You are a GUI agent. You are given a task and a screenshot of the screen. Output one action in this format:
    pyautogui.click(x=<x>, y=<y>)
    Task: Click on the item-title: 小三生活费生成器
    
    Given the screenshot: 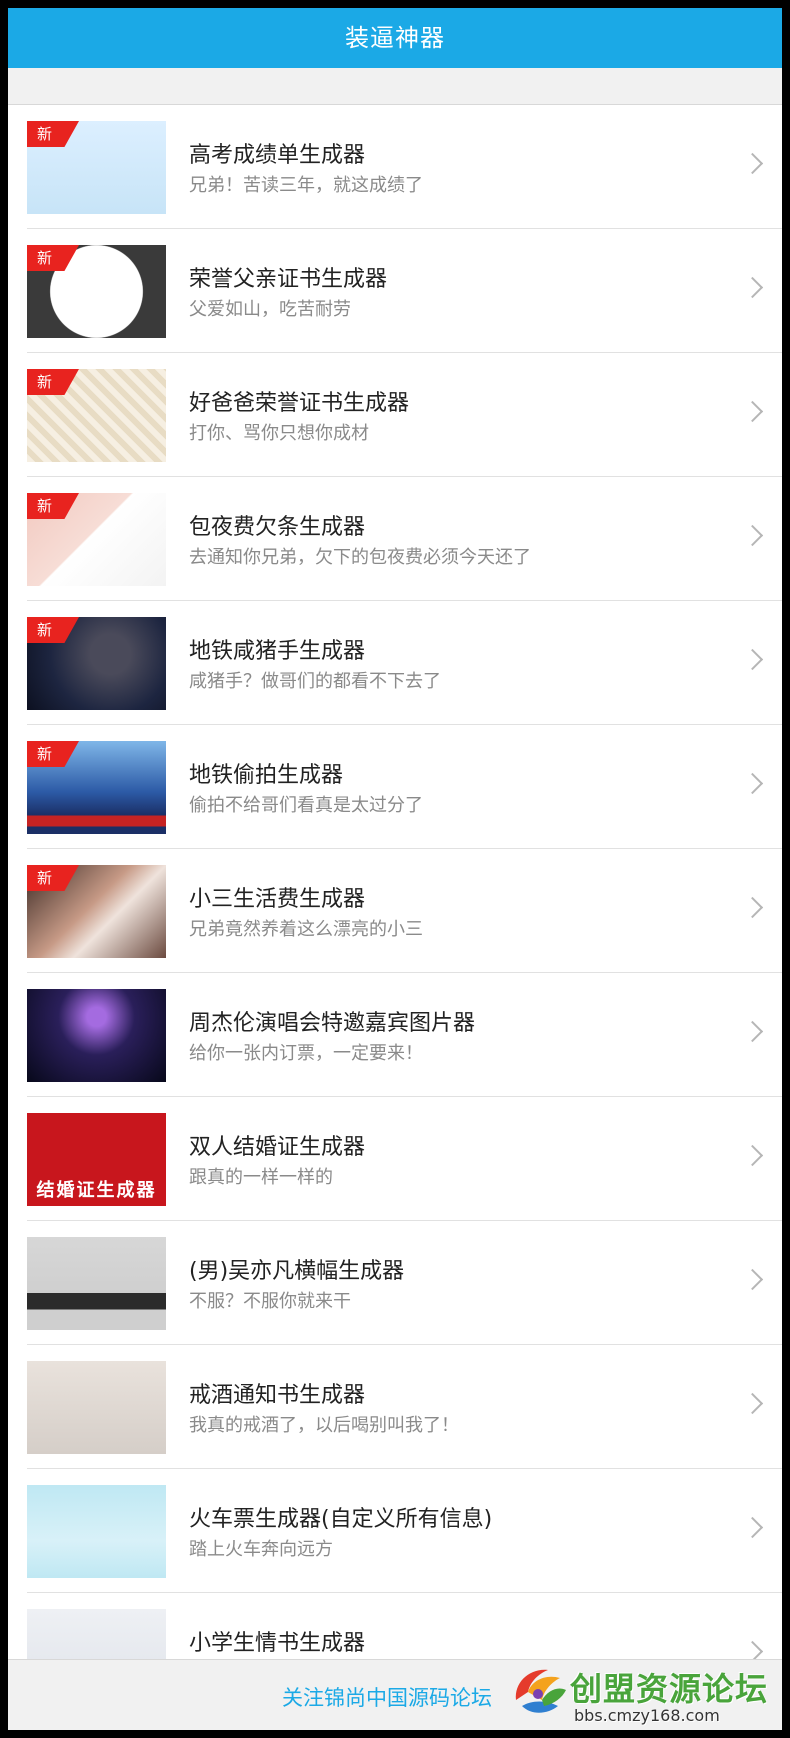 What is the action you would take?
    pyautogui.click(x=277, y=899)
    